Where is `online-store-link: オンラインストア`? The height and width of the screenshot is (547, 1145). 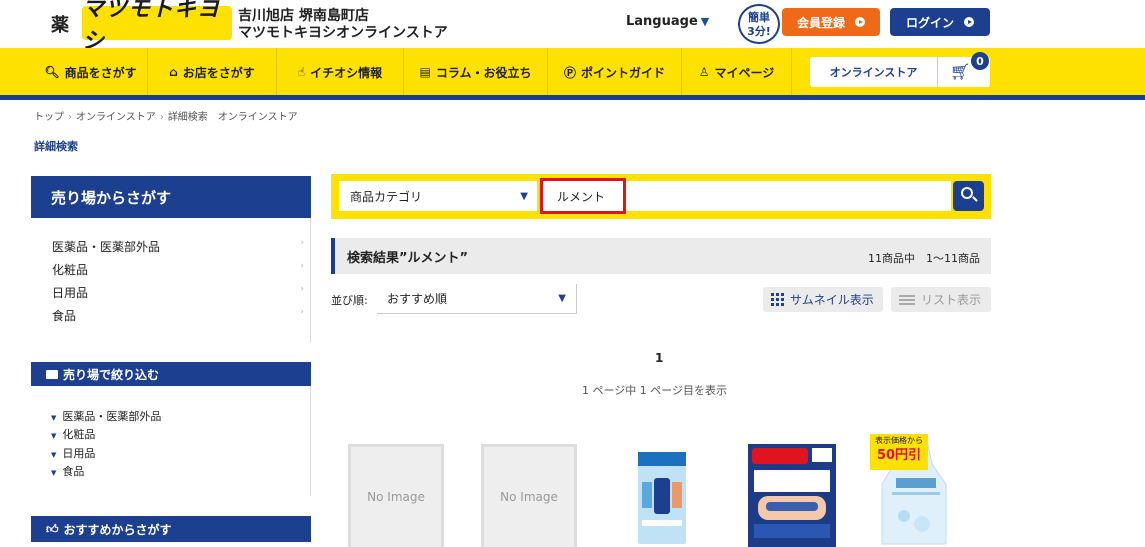
online-store-link: オンラインストア is located at coordinates (874, 72).